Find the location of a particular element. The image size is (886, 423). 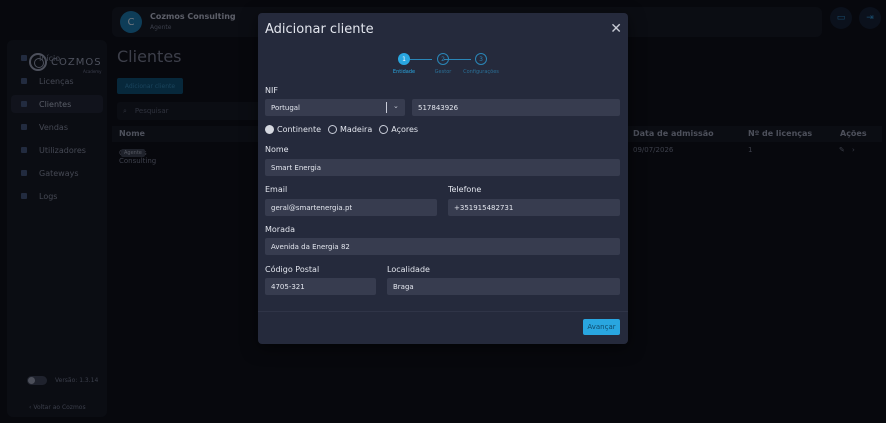

phone-field: +351915482731 is located at coordinates (534, 207).